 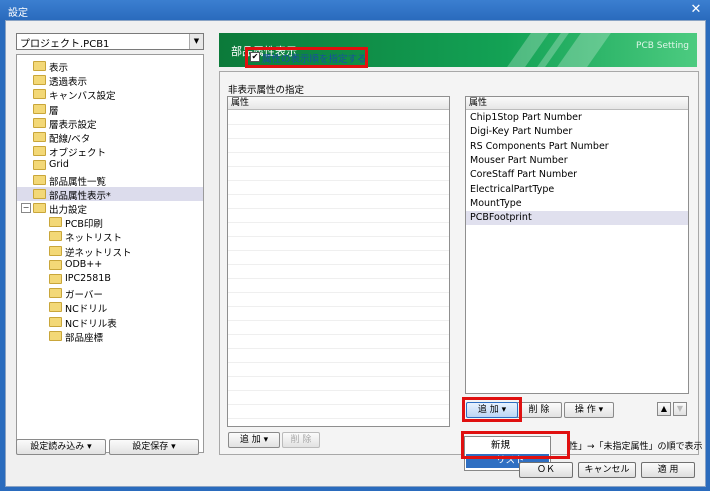 What do you see at coordinates (59, 165) in the screenshot?
I see `tree-item-label: Grid` at bounding box center [59, 165].